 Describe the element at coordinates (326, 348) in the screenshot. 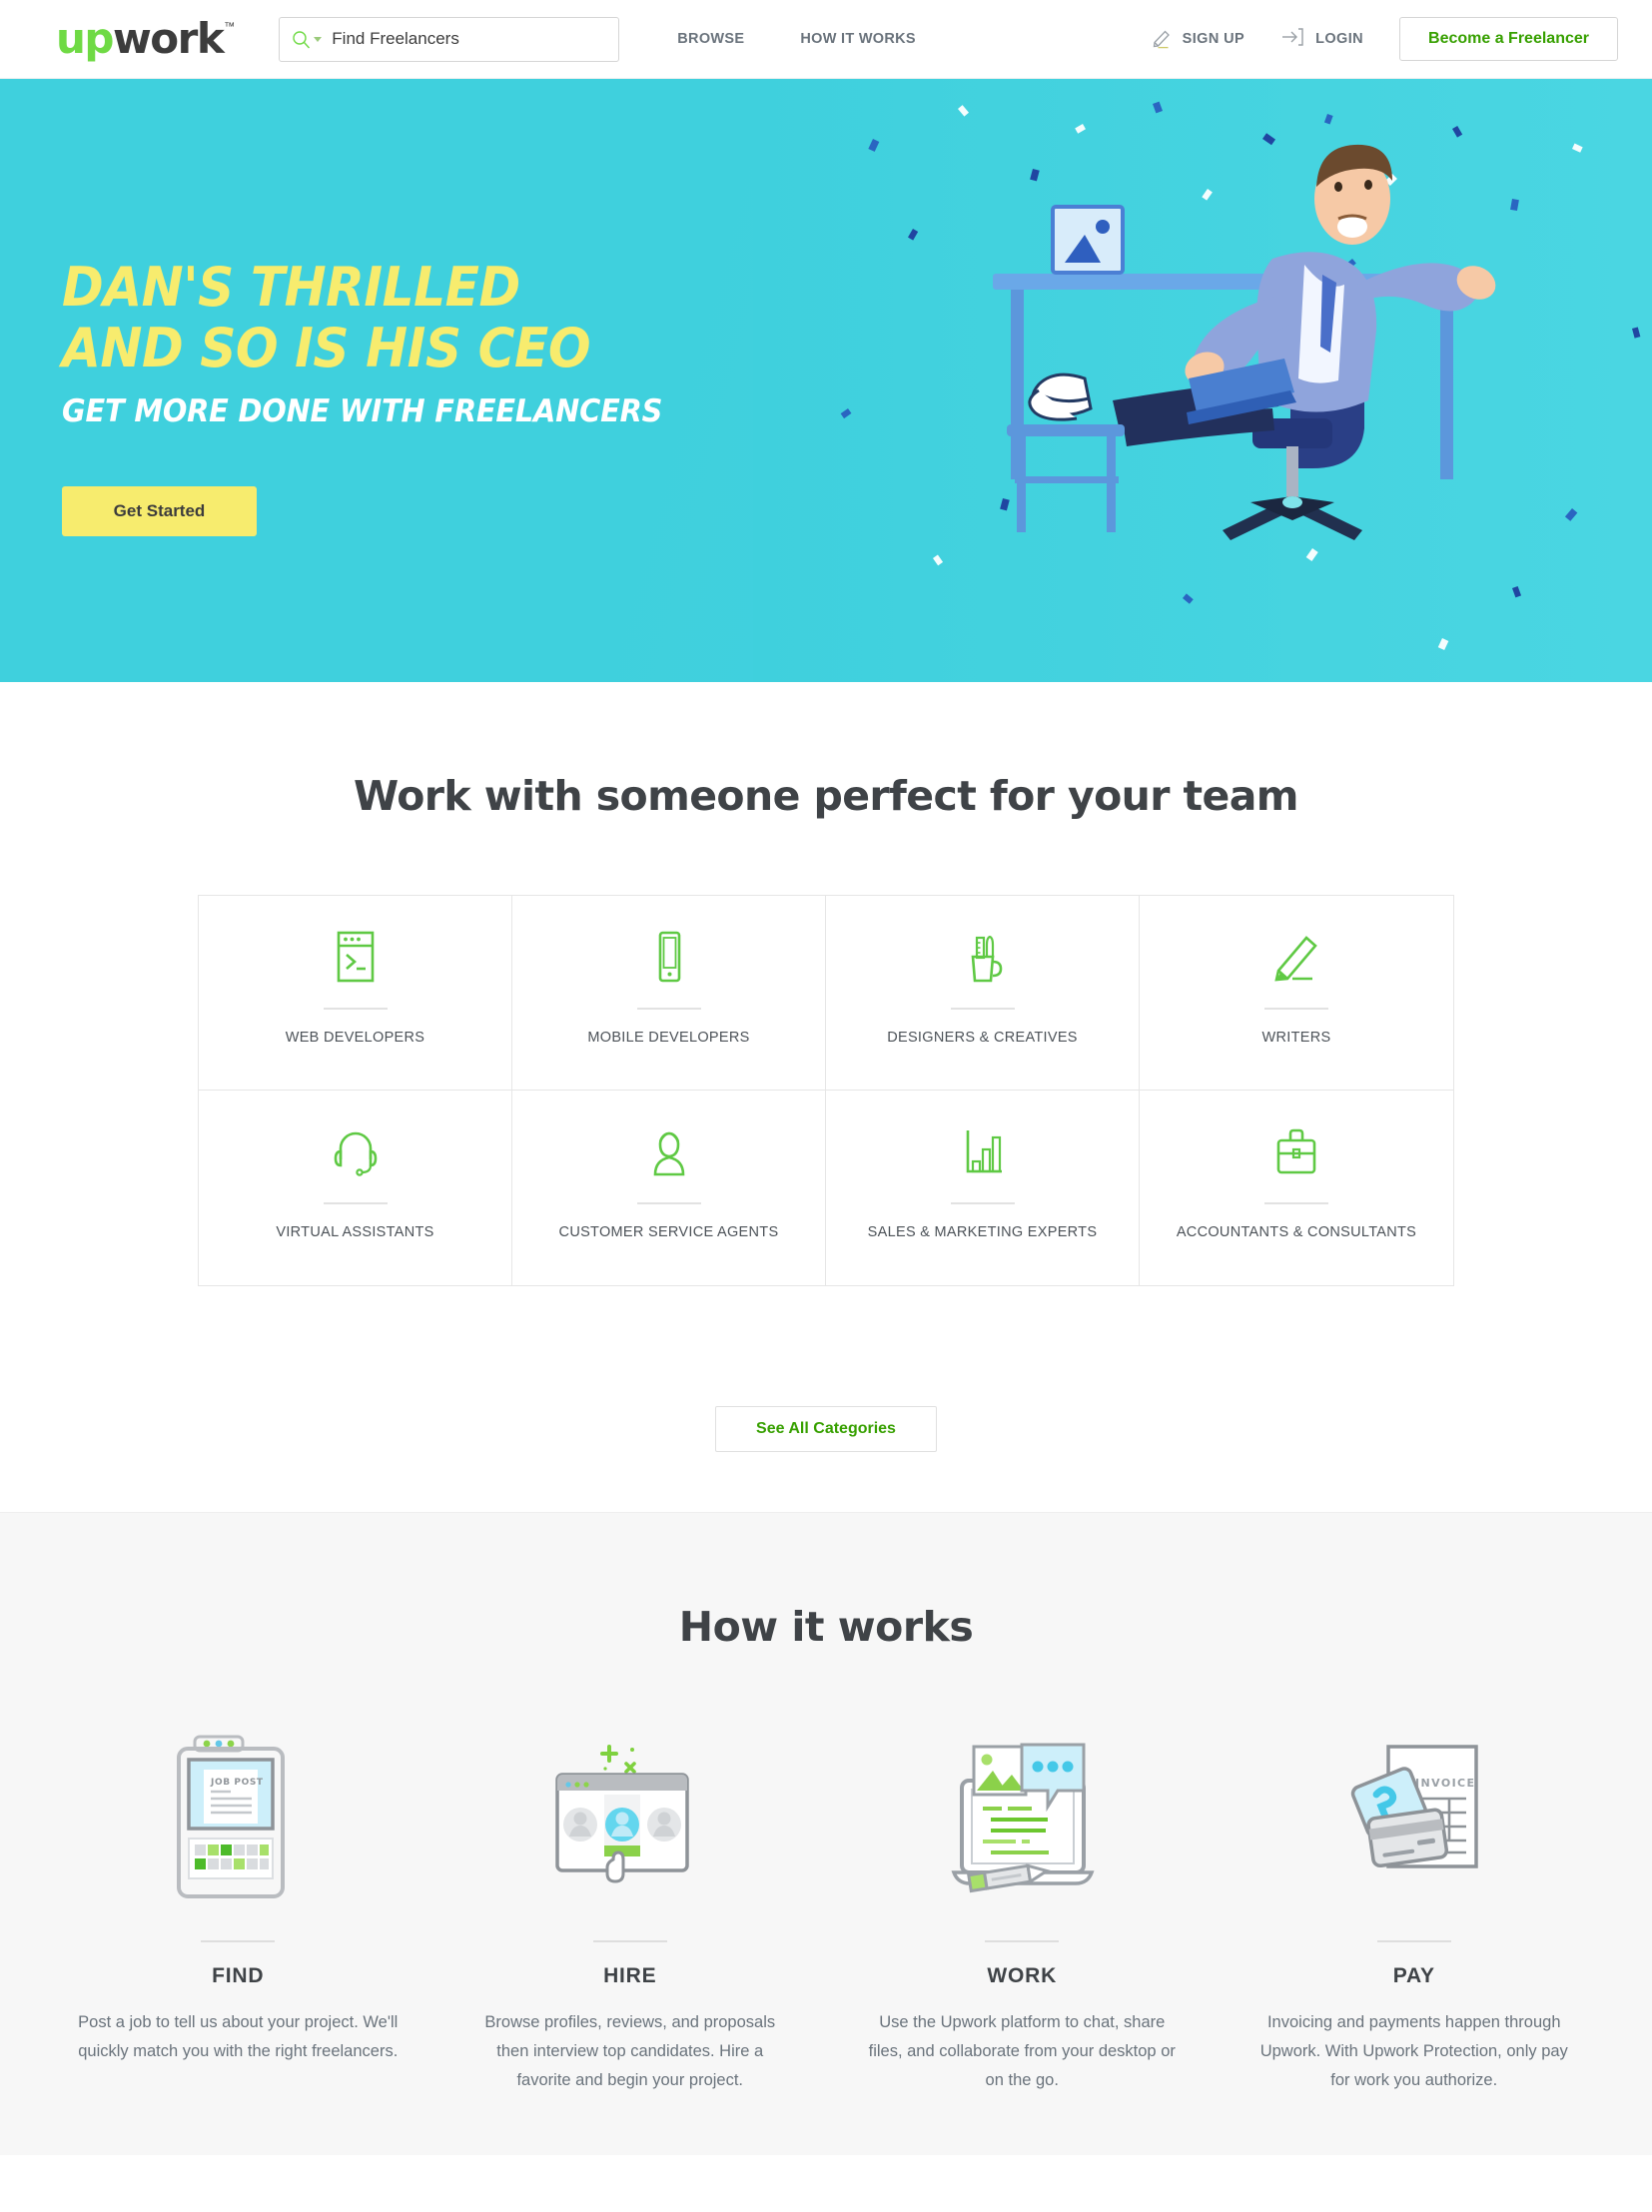

I see `hero-headline-line2: AND SO IS HIS CEO` at that location.